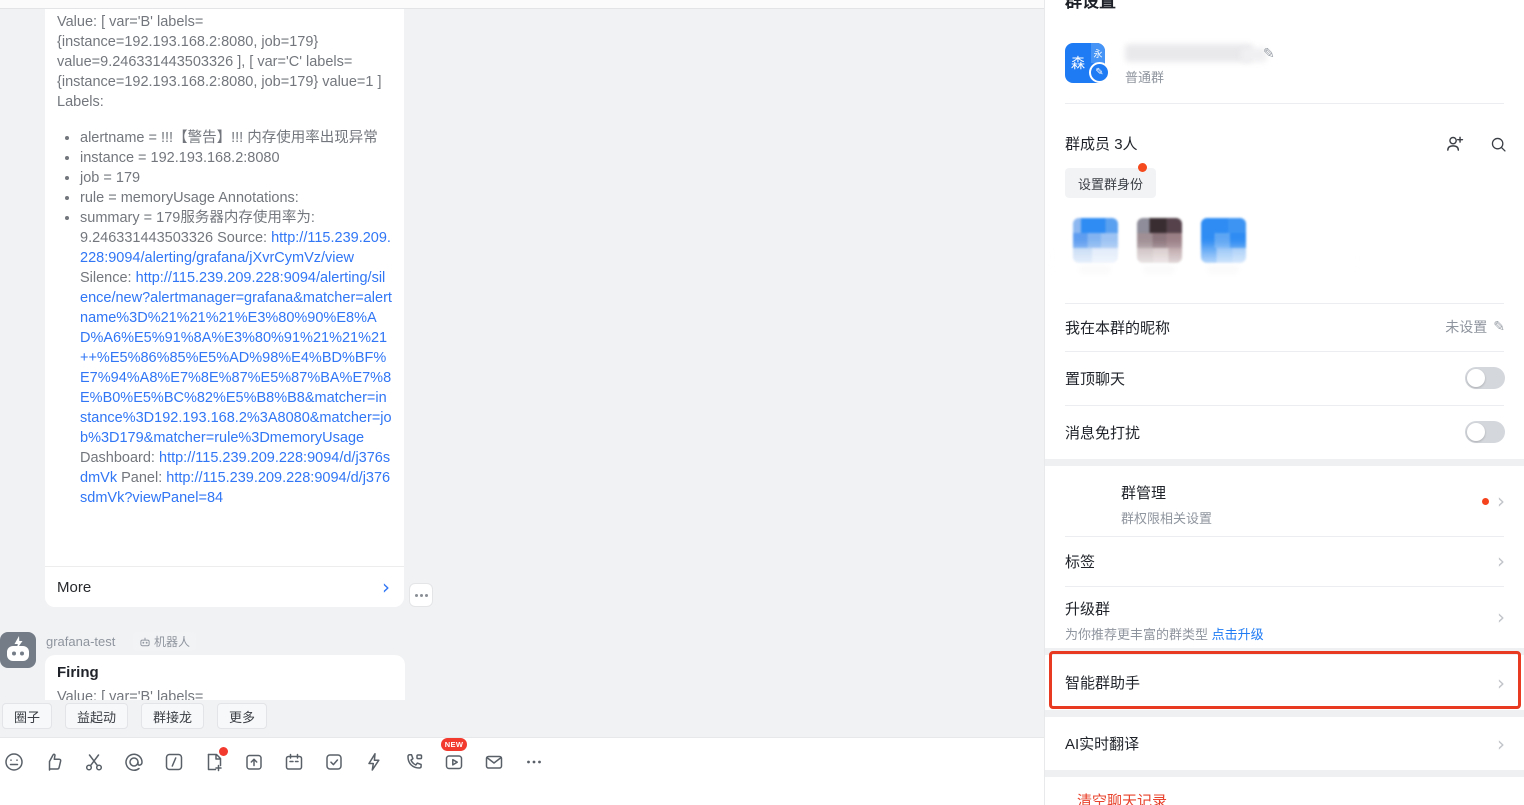 The image size is (1524, 805). I want to click on sender-name: grafana-test, so click(81, 641).